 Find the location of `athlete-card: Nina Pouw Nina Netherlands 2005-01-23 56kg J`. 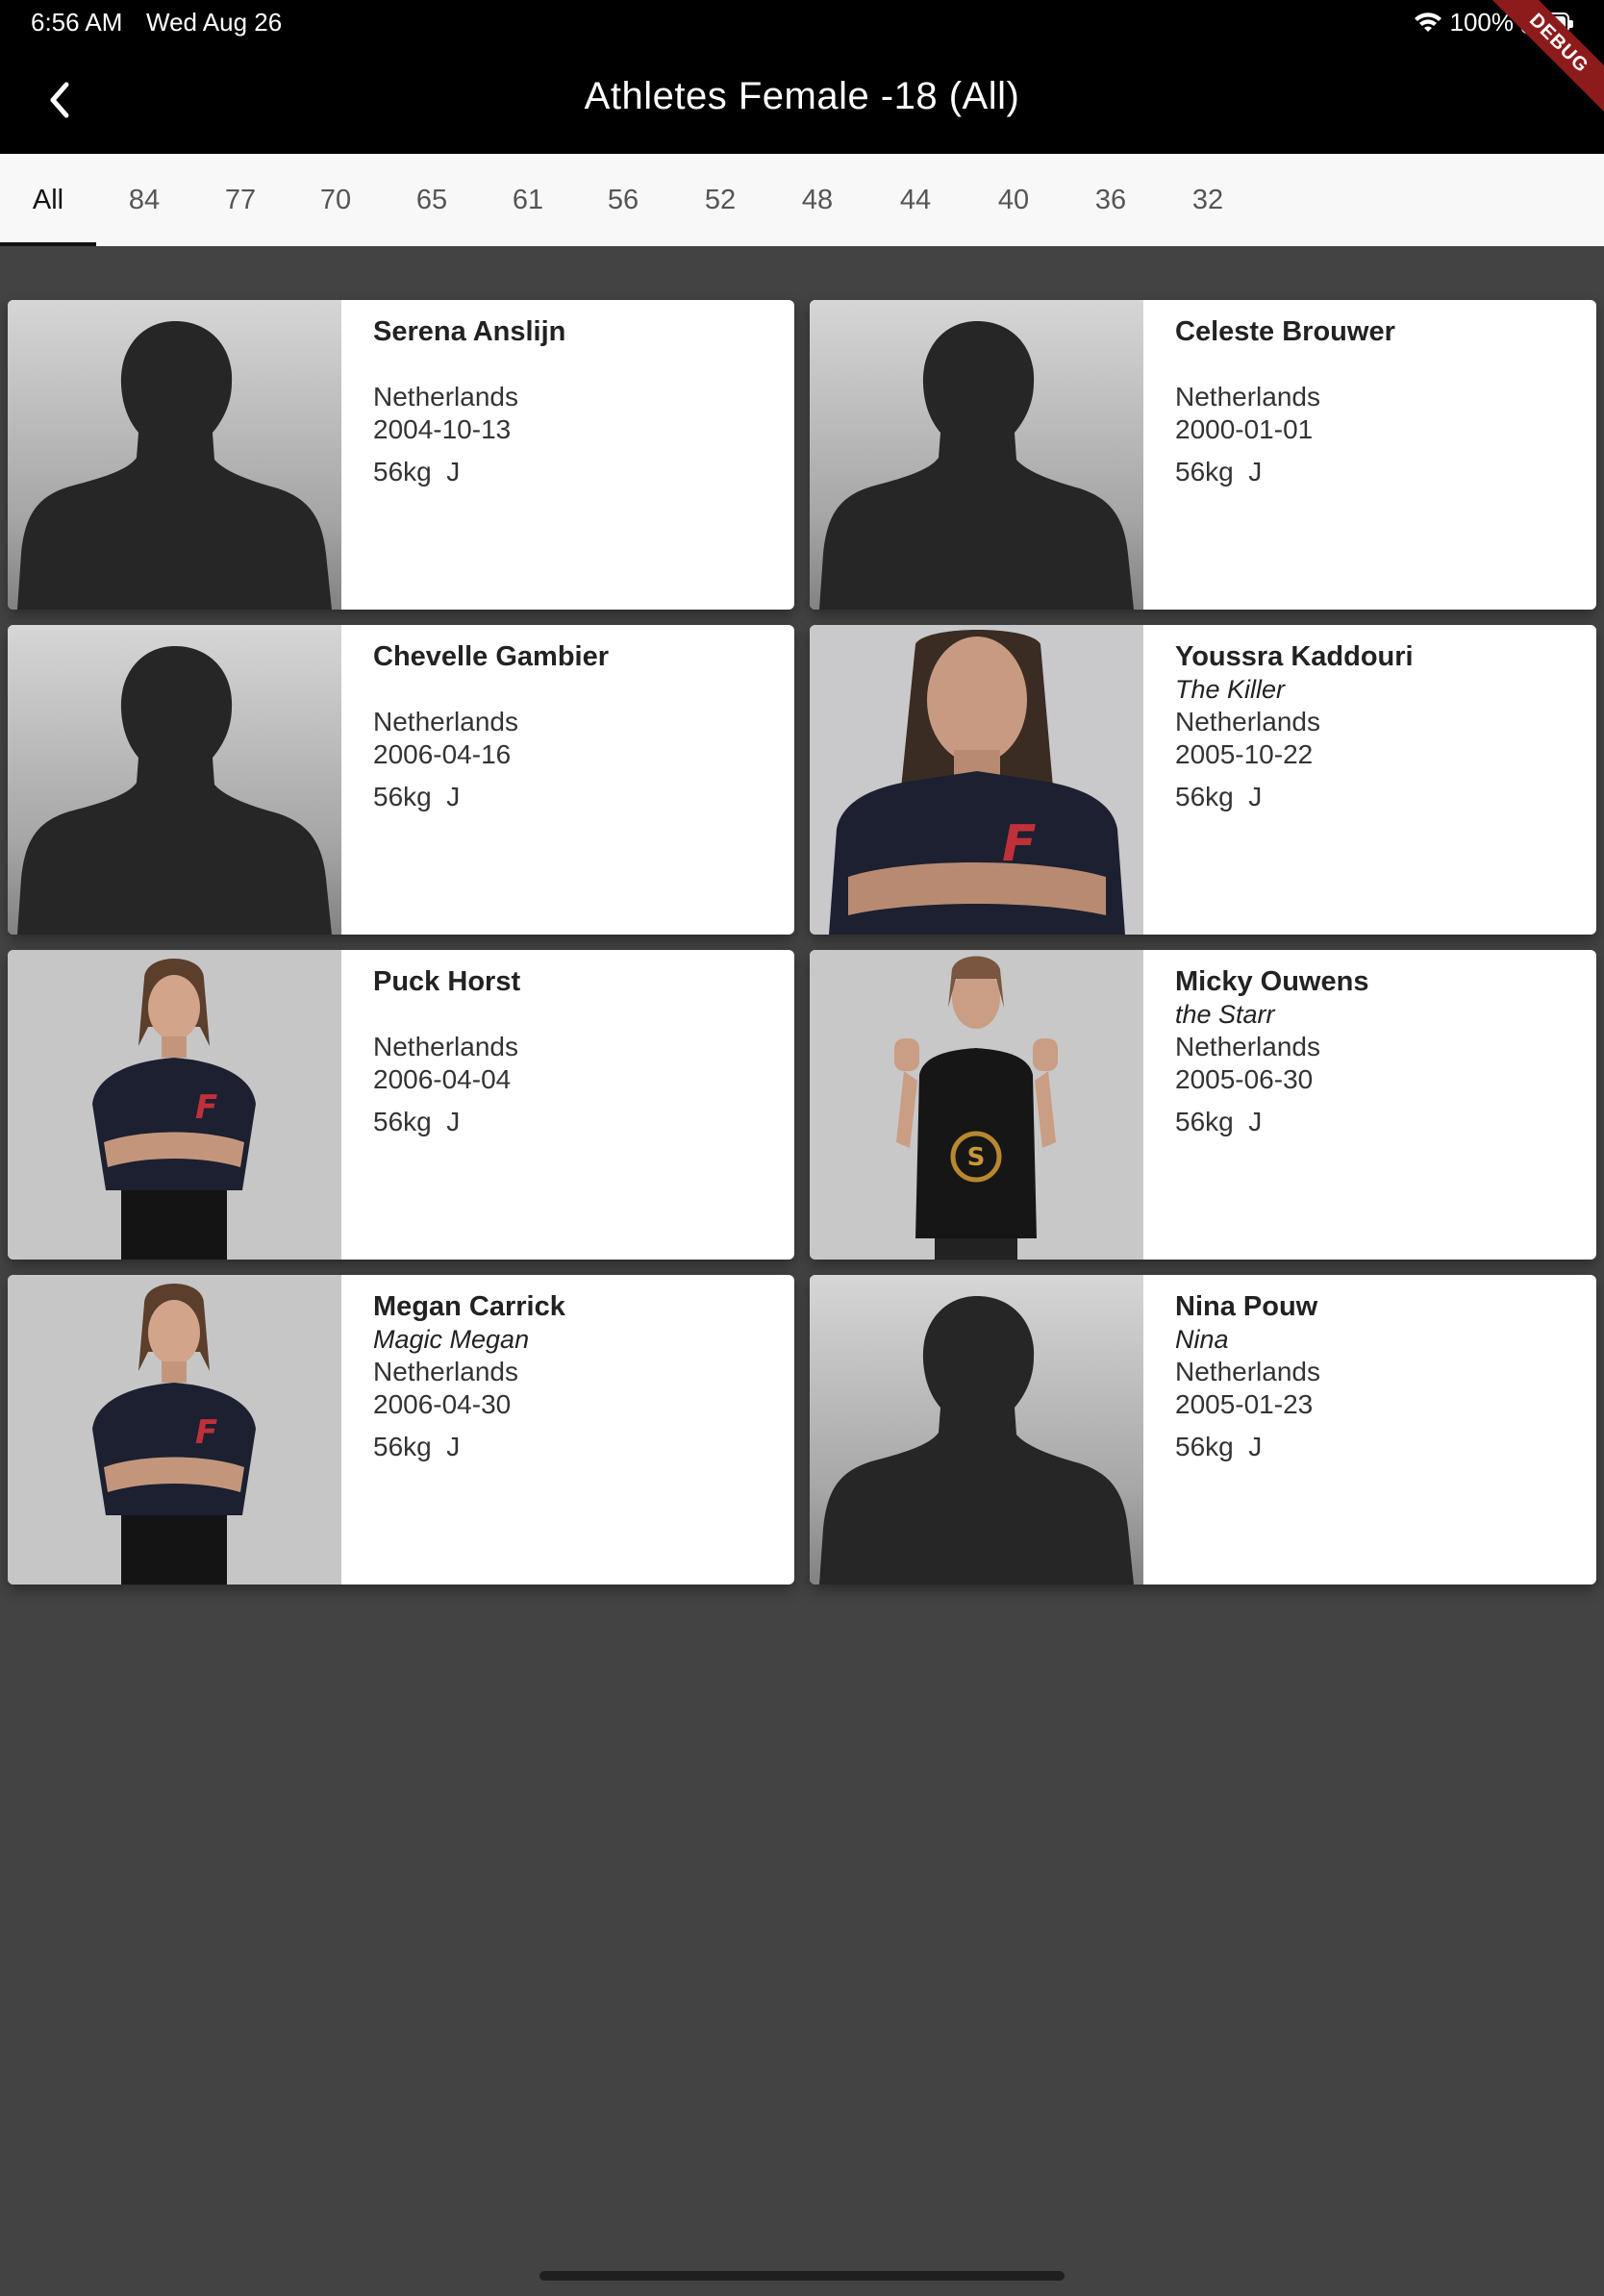

athlete-card: Nina Pouw Nina Netherlands 2005-01-23 56kg J is located at coordinates (1203, 1430).